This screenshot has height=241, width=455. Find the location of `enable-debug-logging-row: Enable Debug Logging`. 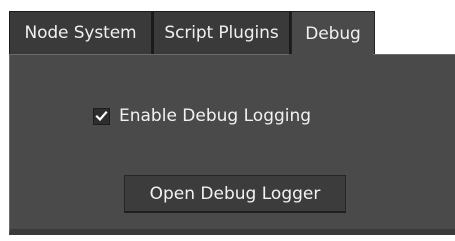

enable-debug-logging-row: Enable Debug Logging is located at coordinates (202, 116).